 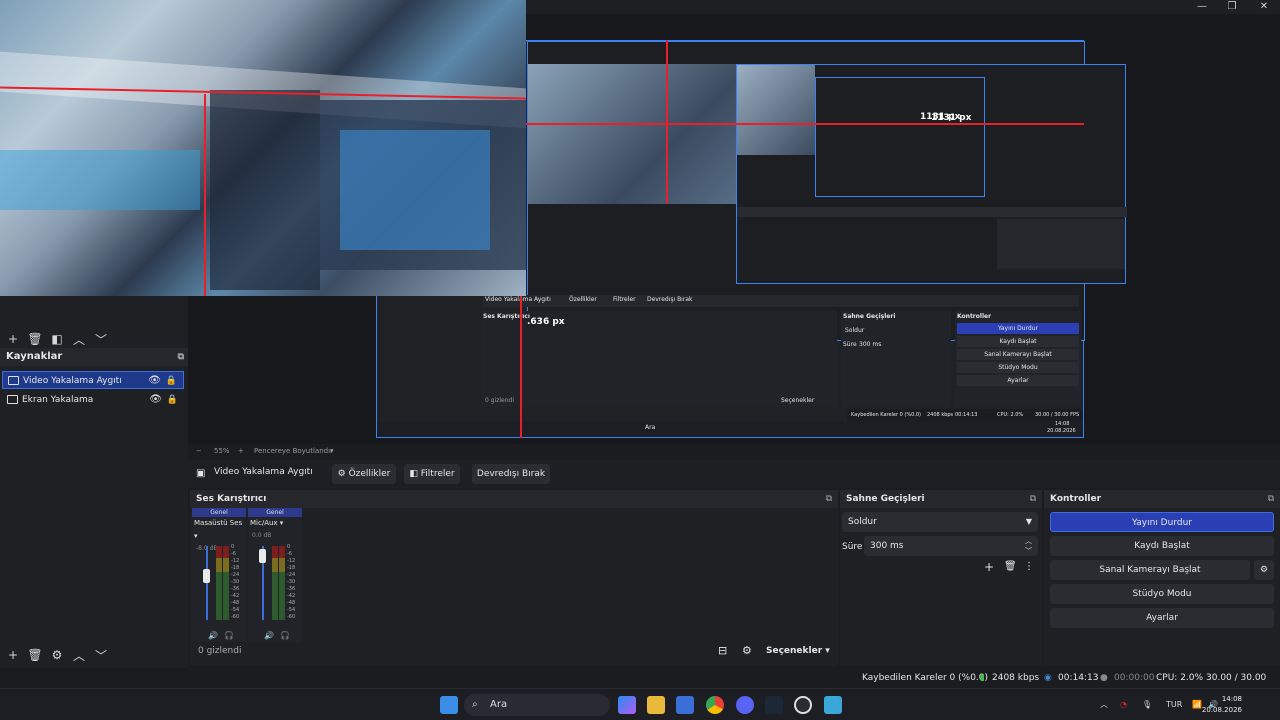 I want to click on chrome-icon, so click(x=715, y=705).